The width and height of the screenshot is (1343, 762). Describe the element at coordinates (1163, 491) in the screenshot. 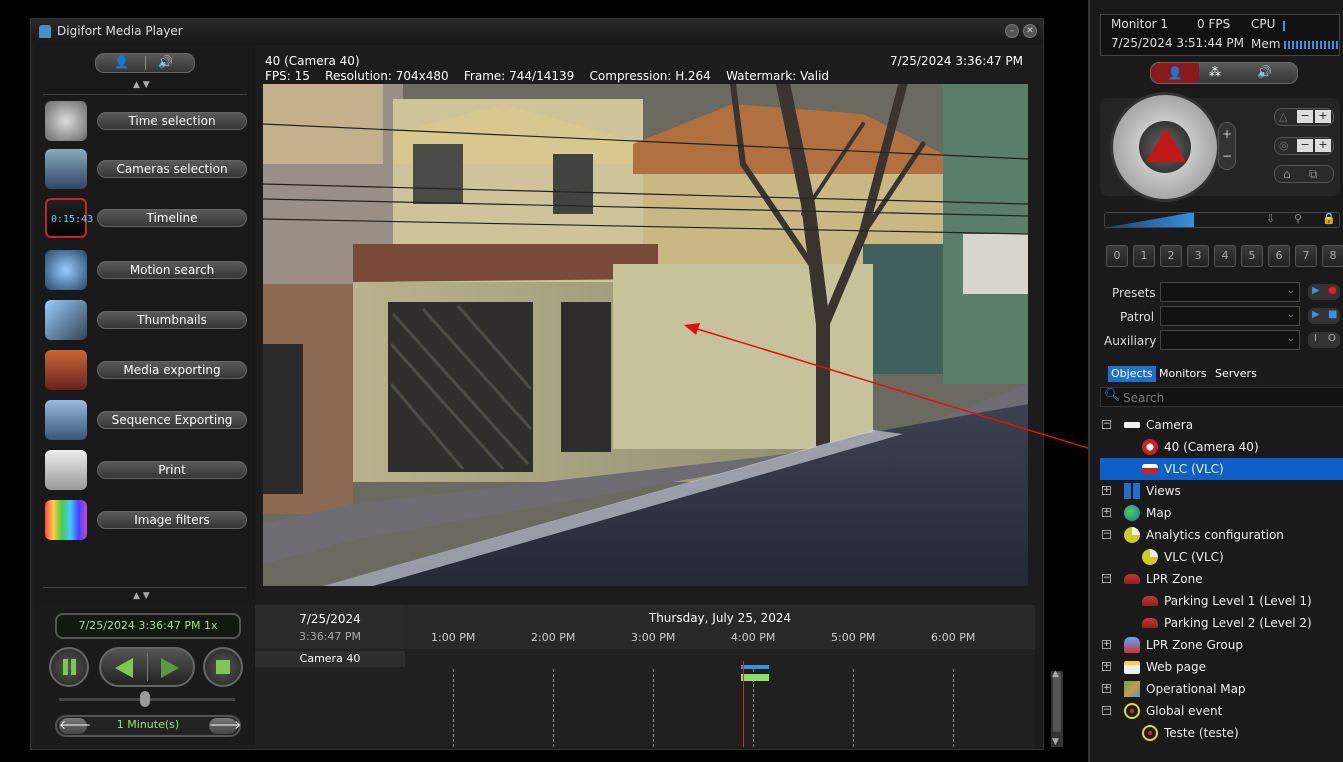

I see `tree-label: Views` at that location.